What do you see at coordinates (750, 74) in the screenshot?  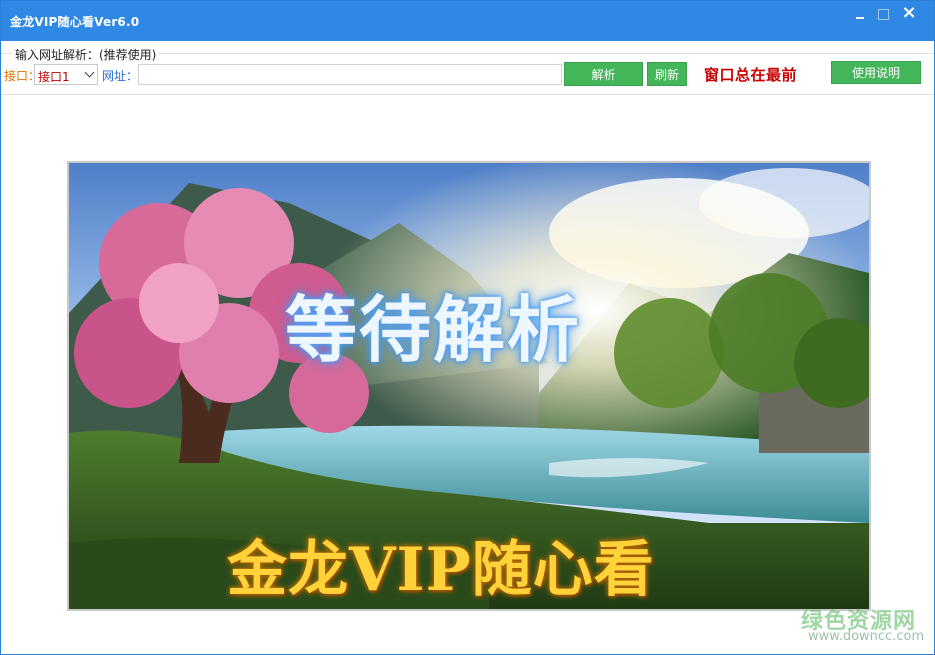 I see `always-on-top-toggle: 窗口总在最前` at bounding box center [750, 74].